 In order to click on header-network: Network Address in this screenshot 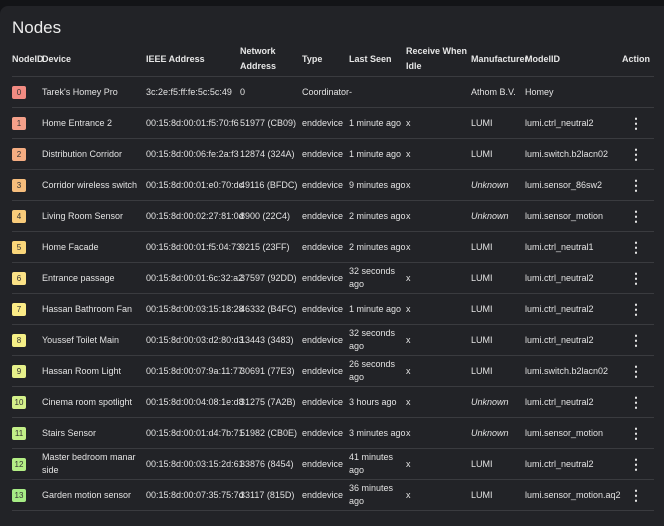, I will do `click(271, 59)`.